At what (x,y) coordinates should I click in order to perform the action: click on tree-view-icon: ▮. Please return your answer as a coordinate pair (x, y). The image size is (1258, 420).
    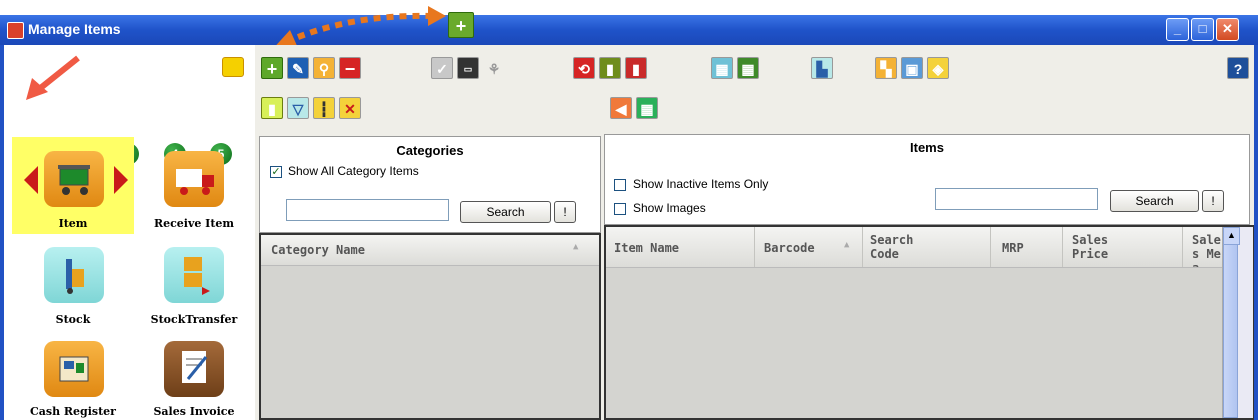
    Looking at the image, I should click on (272, 108).